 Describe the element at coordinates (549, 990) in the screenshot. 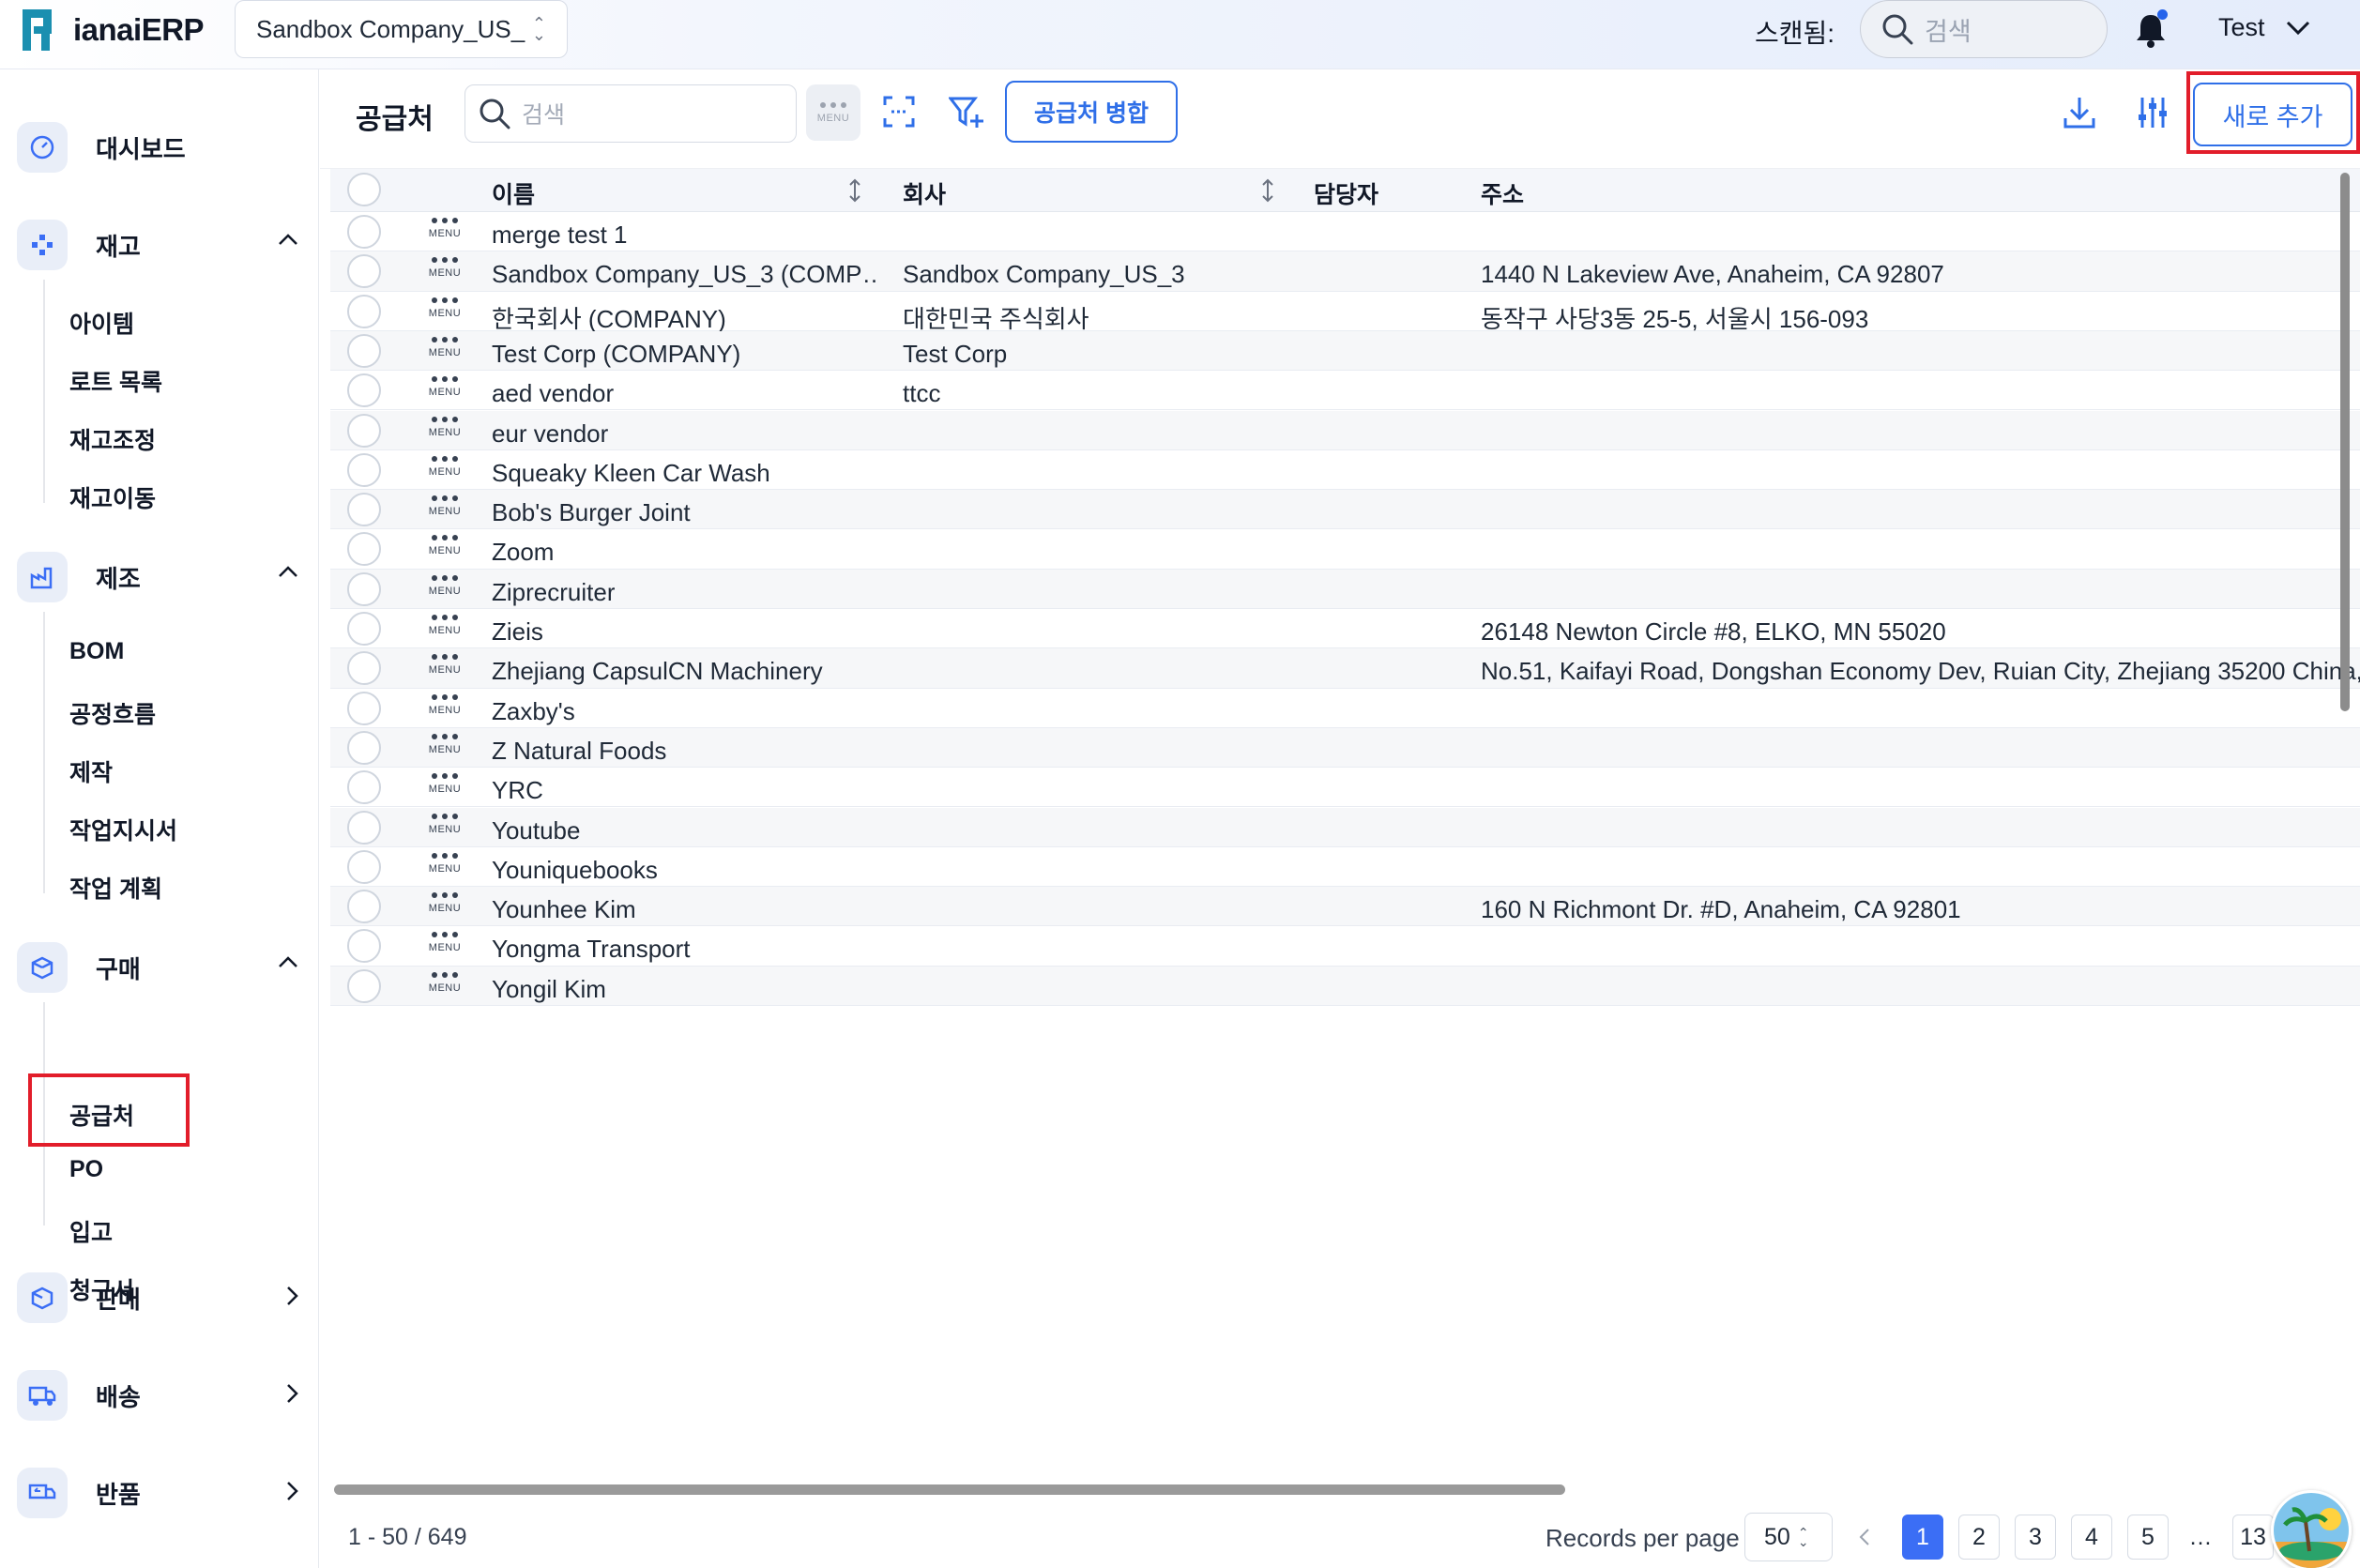

I see `cell-name: Yongil Kim` at that location.